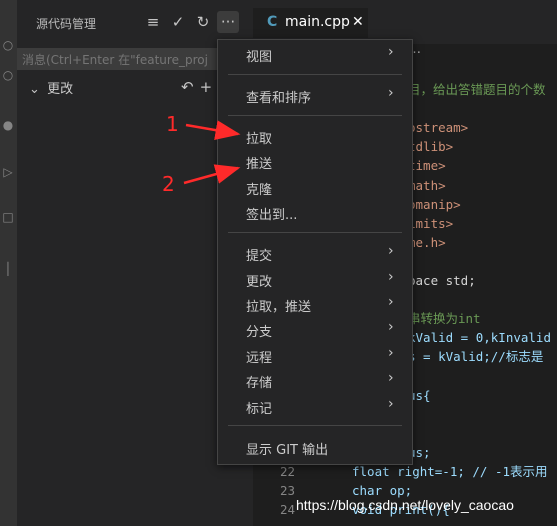 The image size is (557, 526). I want to click on annotation-arrows, so click(212, 152).